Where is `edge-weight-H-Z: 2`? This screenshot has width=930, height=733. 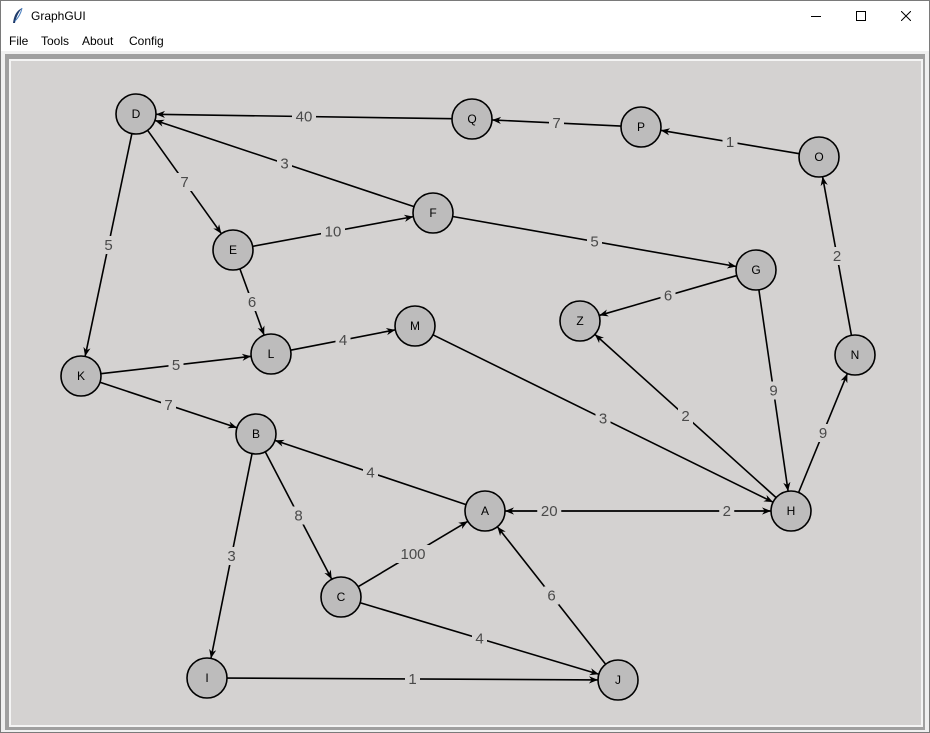 edge-weight-H-Z: 2 is located at coordinates (685, 416).